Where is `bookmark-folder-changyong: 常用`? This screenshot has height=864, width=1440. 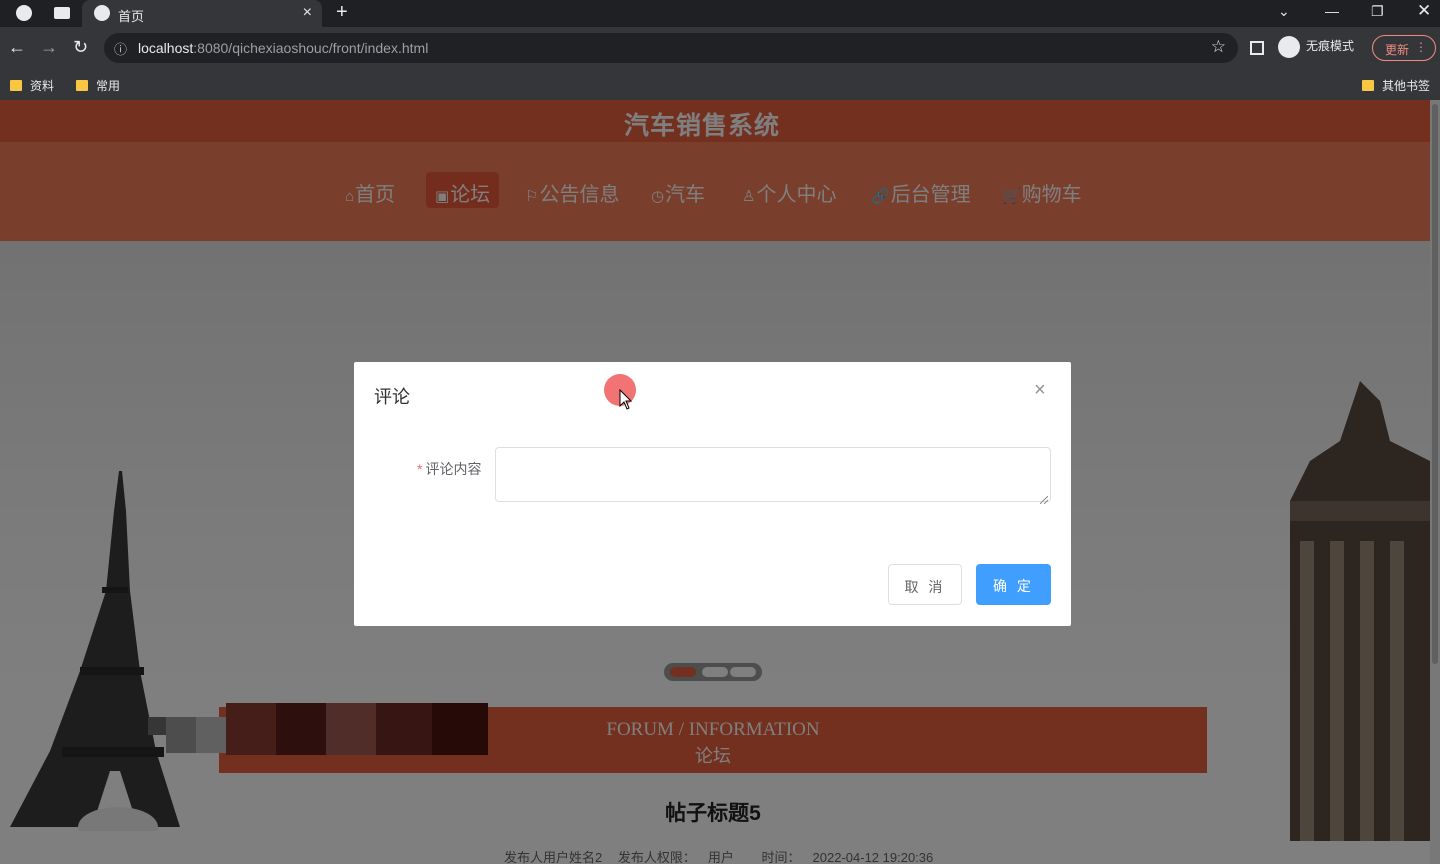 bookmark-folder-changyong: 常用 is located at coordinates (98, 85).